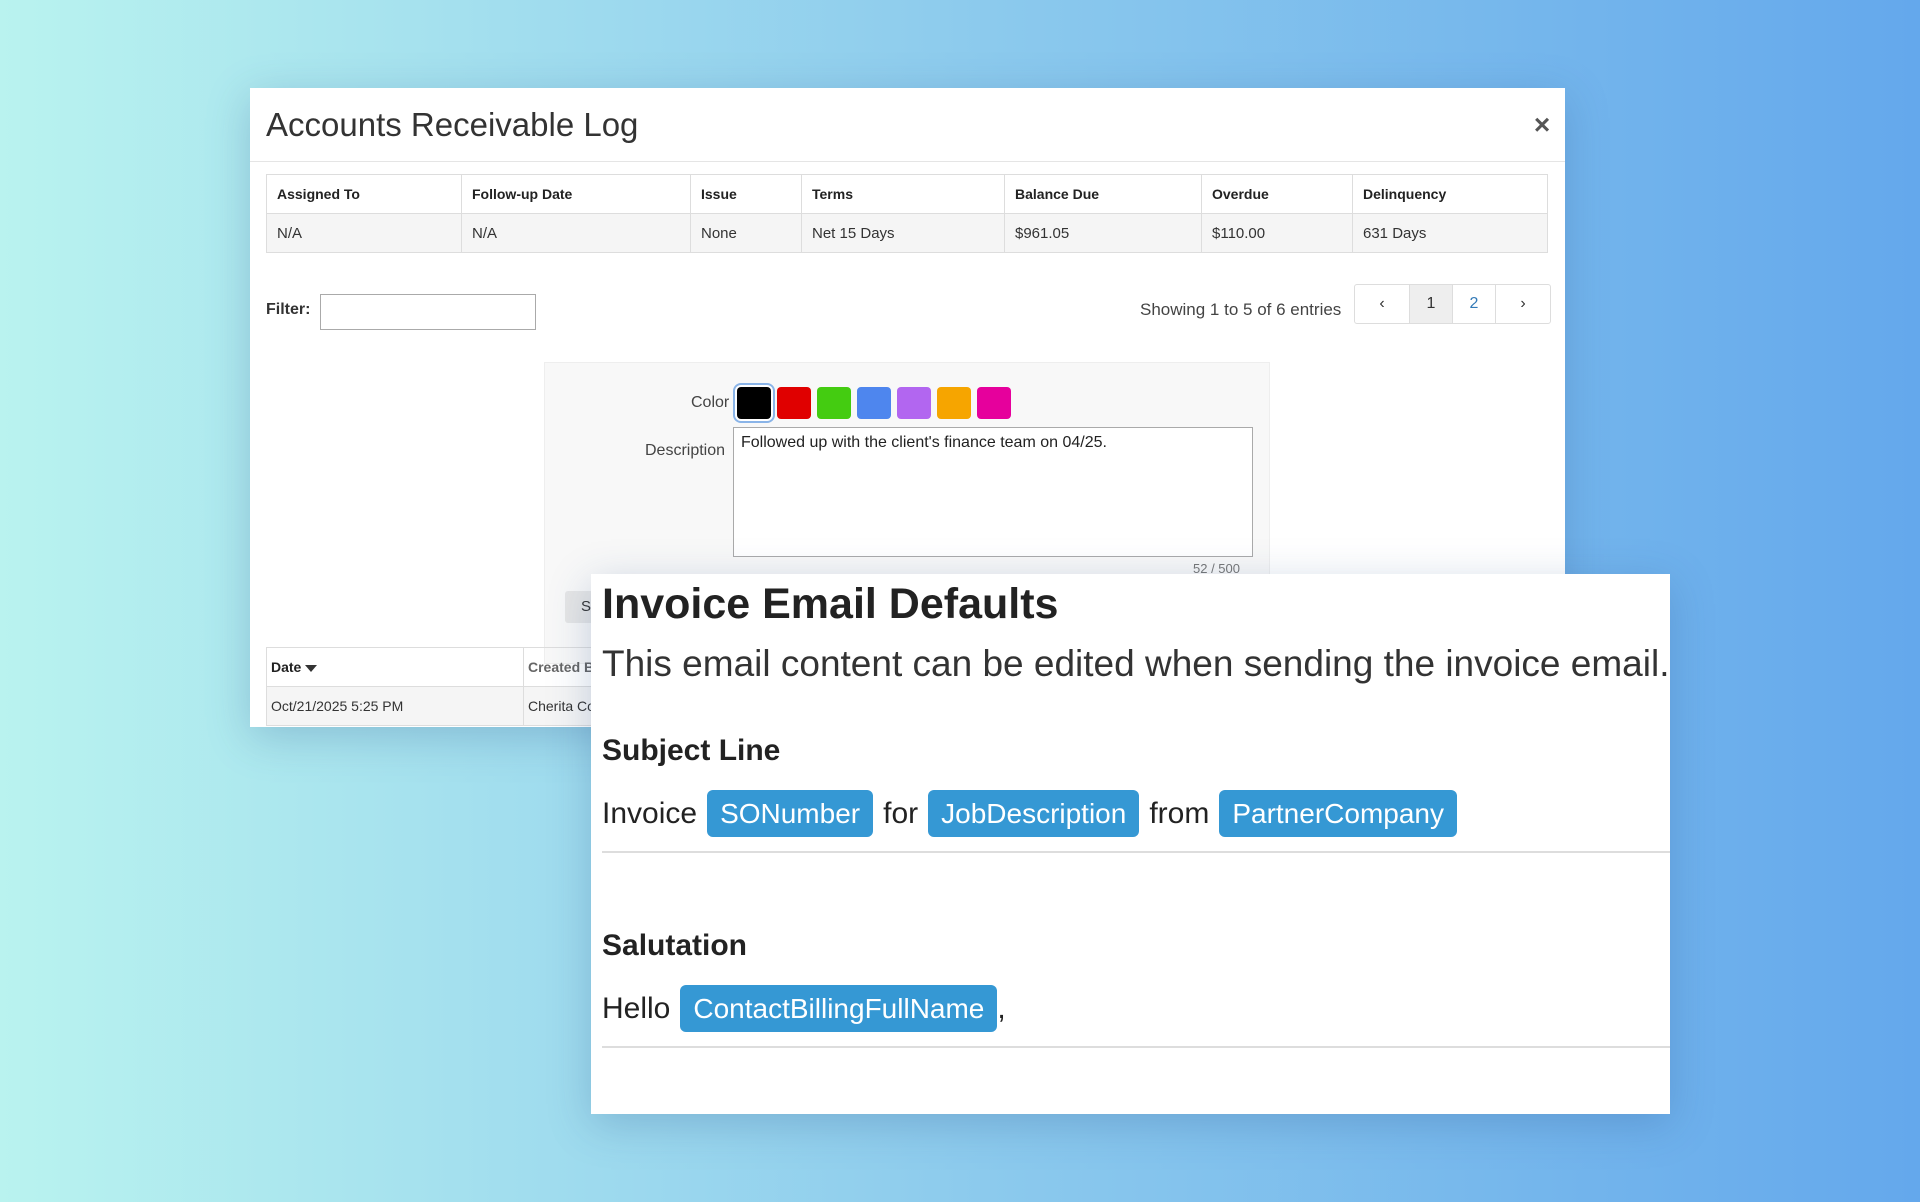 This screenshot has width=1920, height=1202. I want to click on pagination: ‹ 1 2 ›, so click(1452, 304).